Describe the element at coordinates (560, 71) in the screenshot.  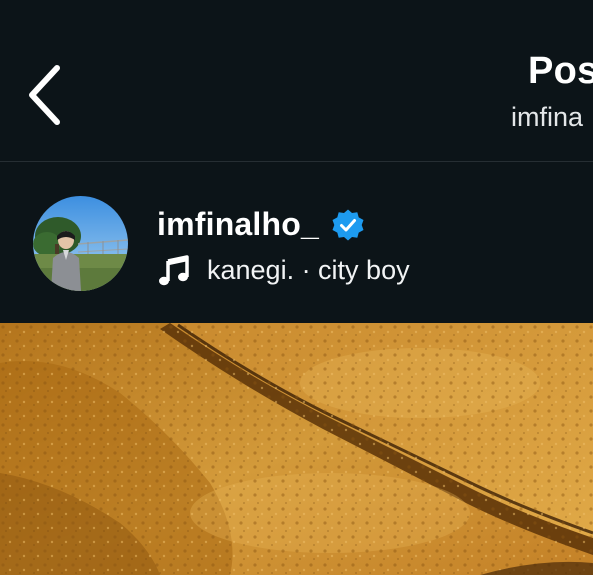
I see `page-title: Pos` at that location.